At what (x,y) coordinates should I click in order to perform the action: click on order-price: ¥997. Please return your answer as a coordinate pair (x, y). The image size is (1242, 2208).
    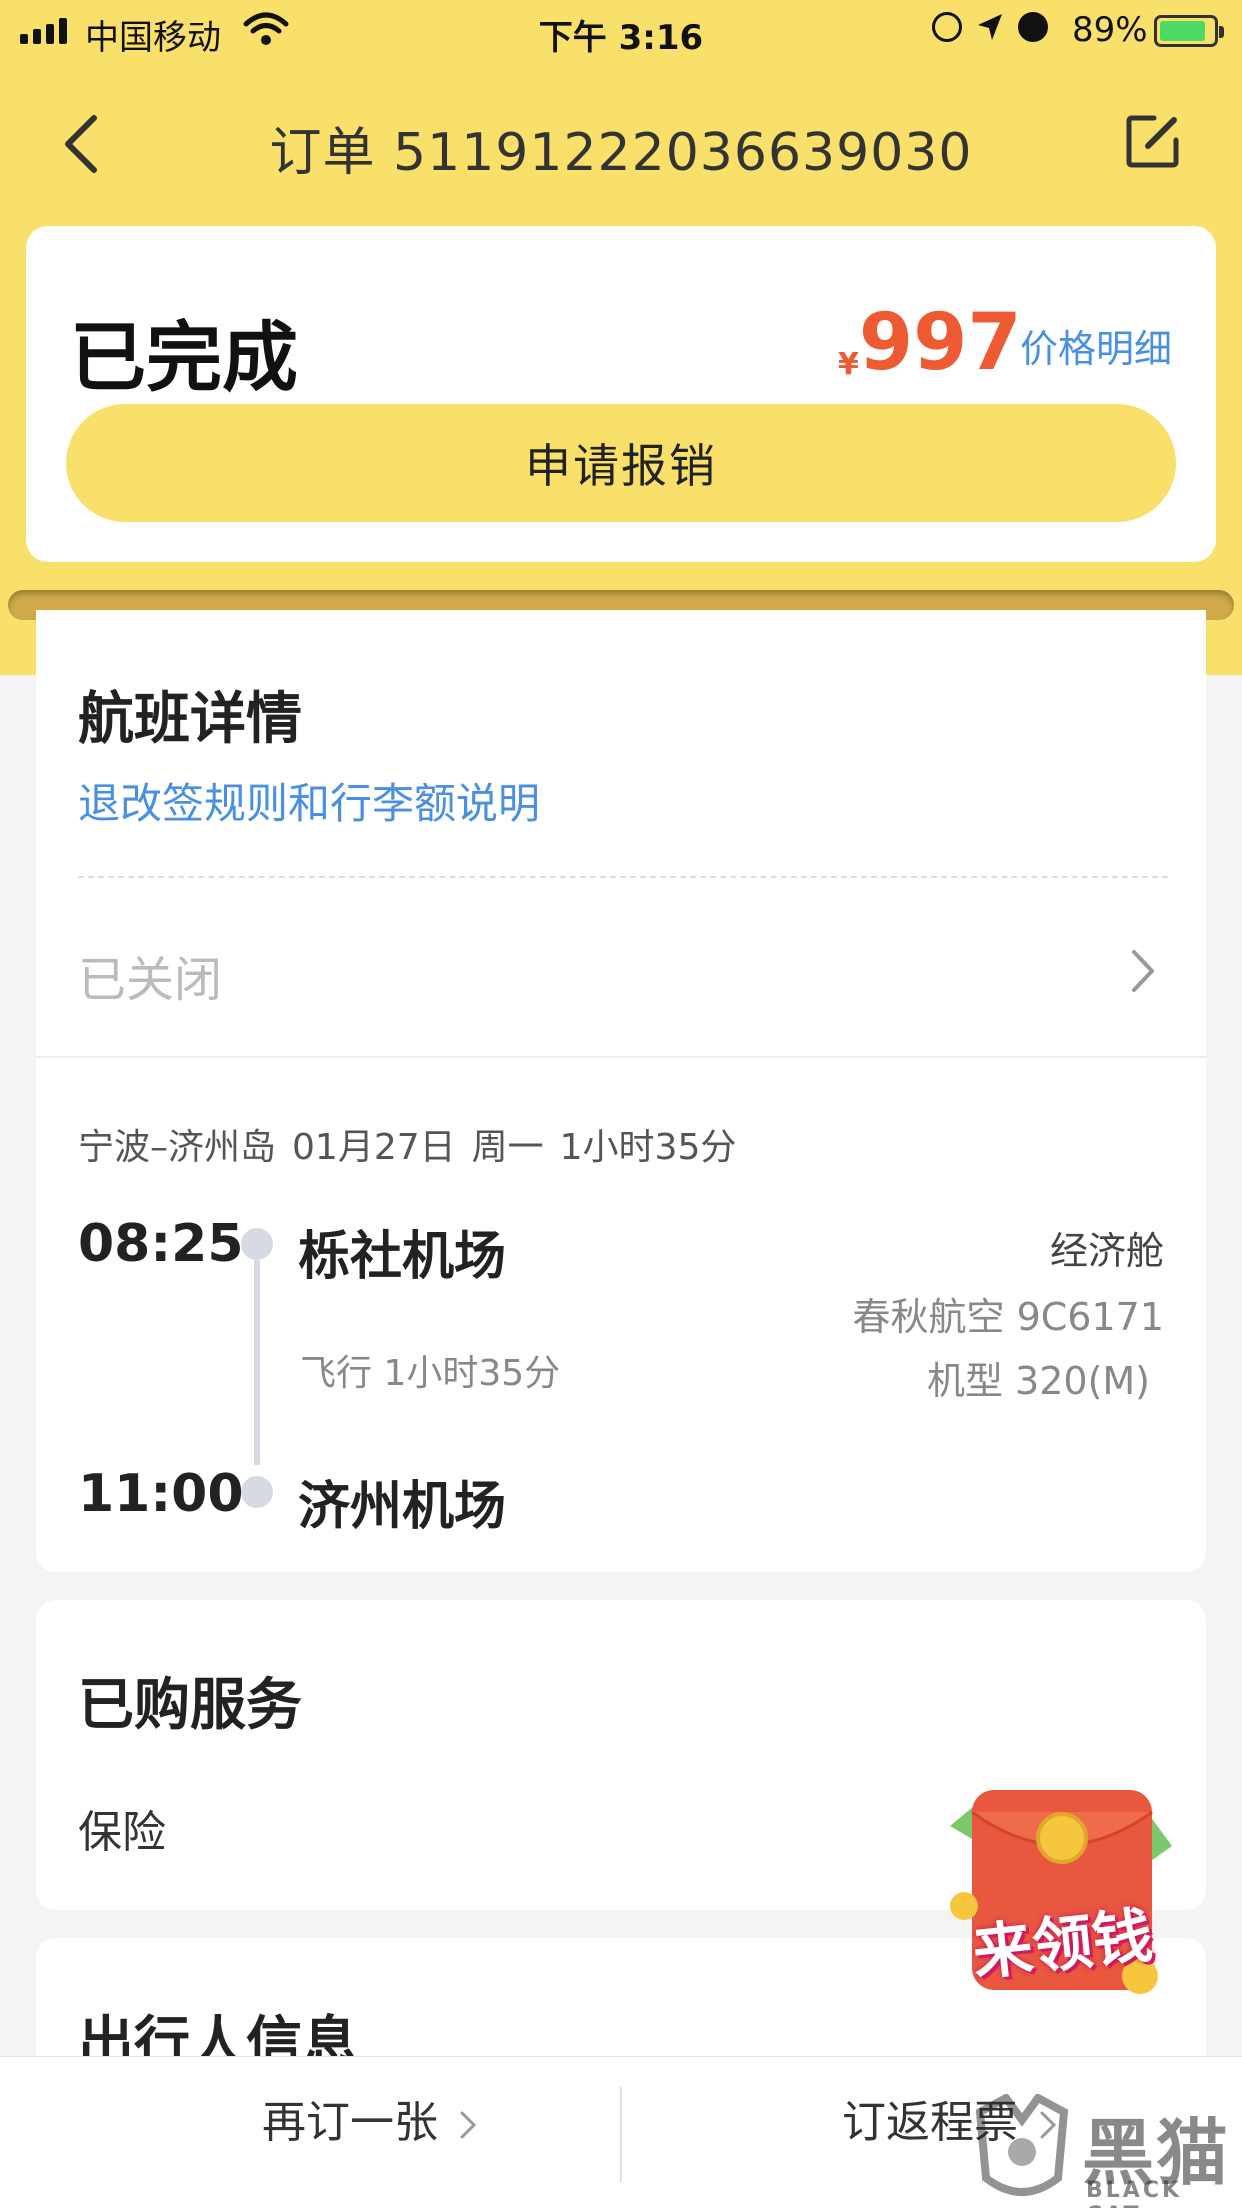
    Looking at the image, I should click on (930, 343).